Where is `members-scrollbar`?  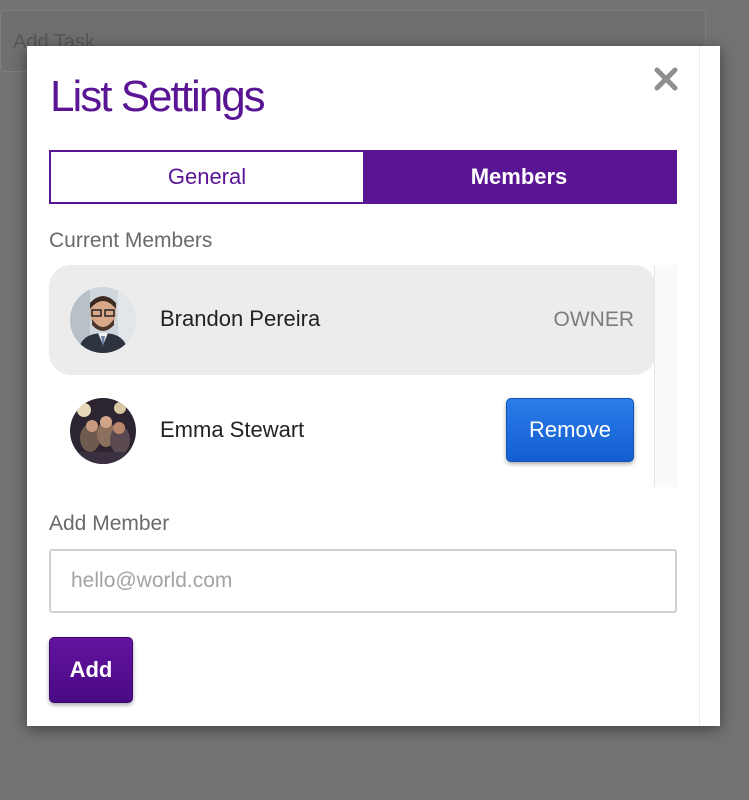 members-scrollbar is located at coordinates (665, 376).